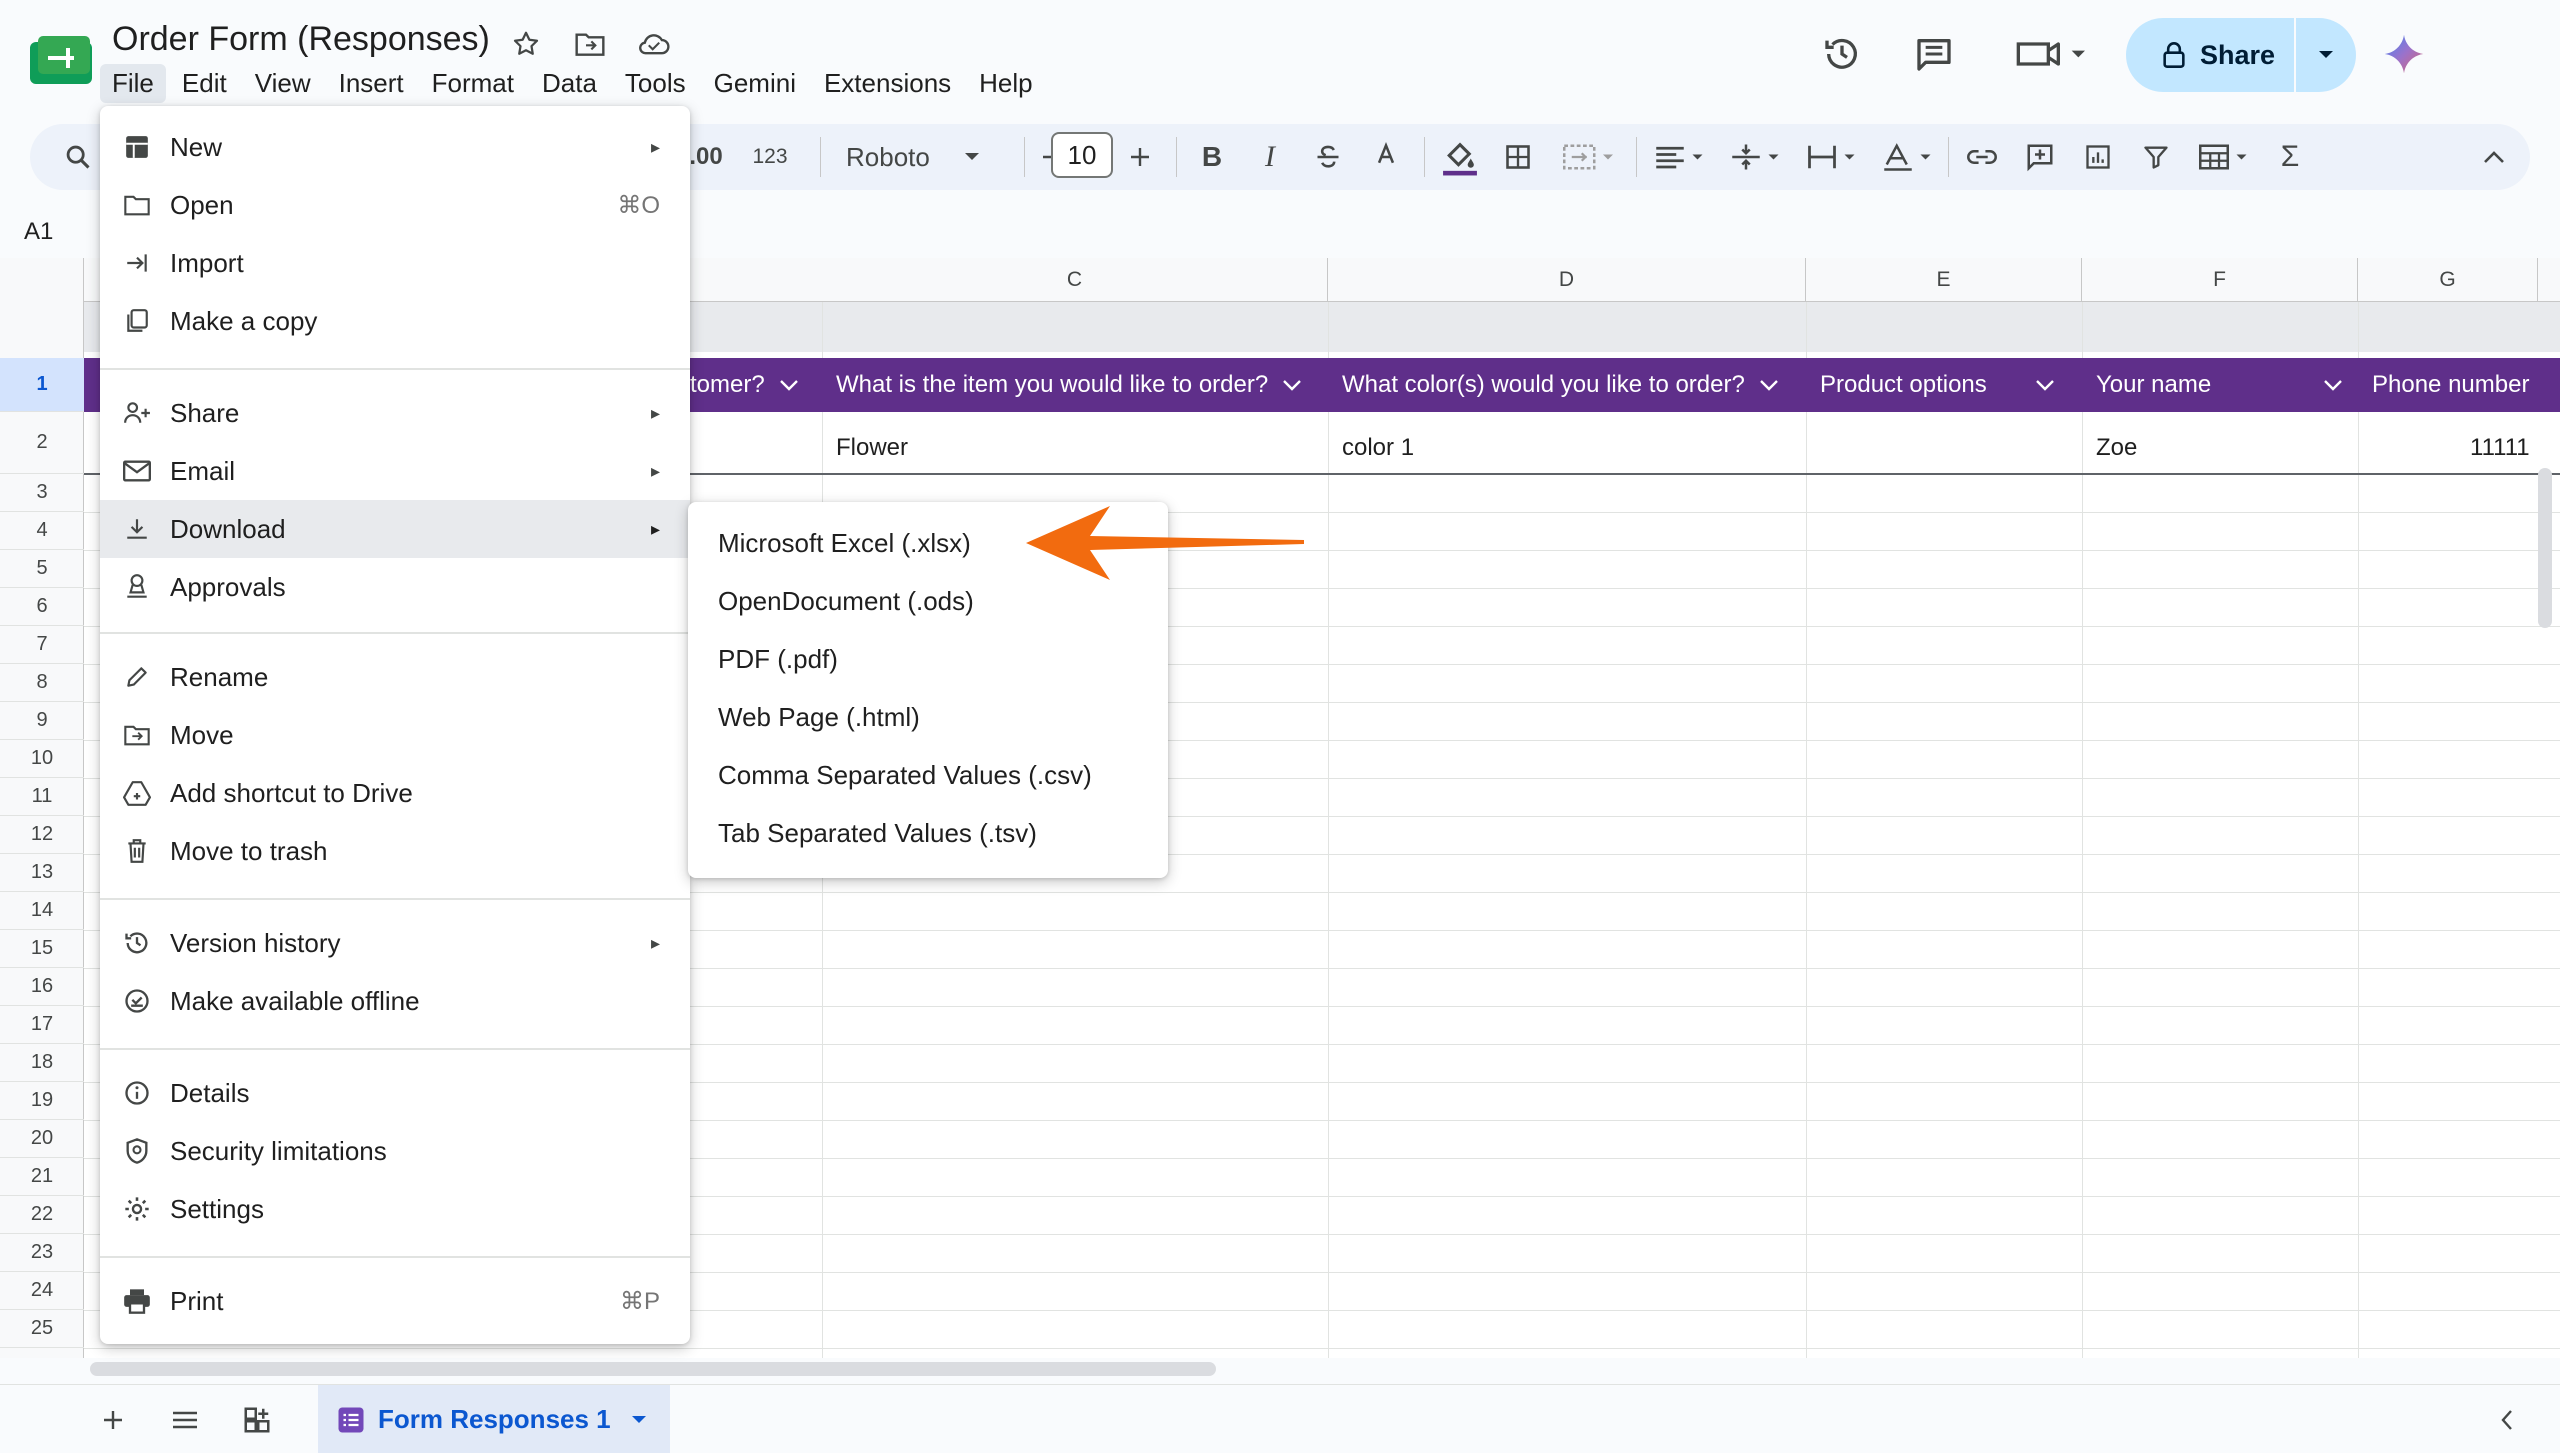 The height and width of the screenshot is (1453, 2560). I want to click on menu-insert: Insert, so click(371, 83).